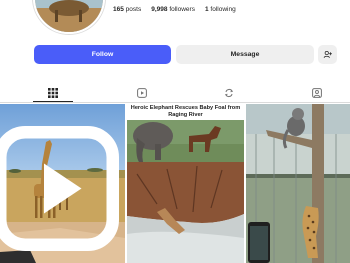 This screenshot has height=263, width=350. I want to click on following-stat: 1 following, so click(220, 9).